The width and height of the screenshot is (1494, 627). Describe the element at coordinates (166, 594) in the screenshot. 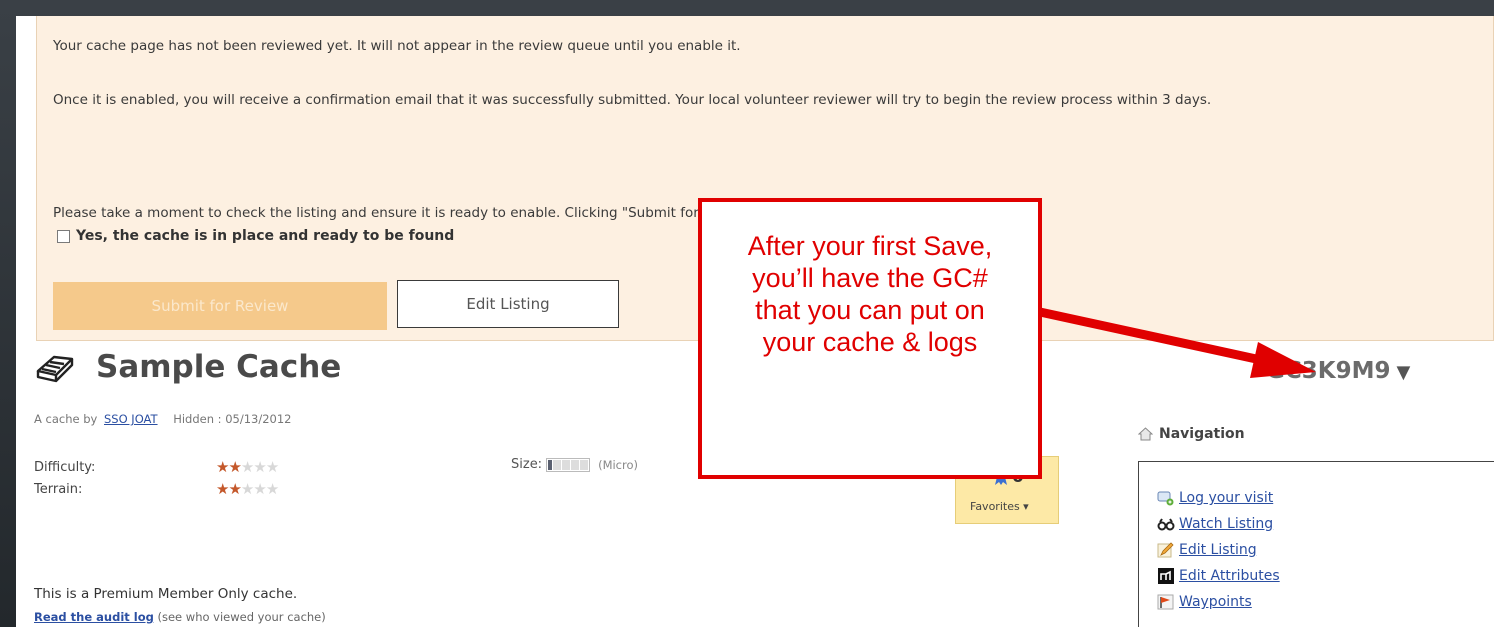

I see `premium-notice: This is a Premium Member Only cache.` at that location.